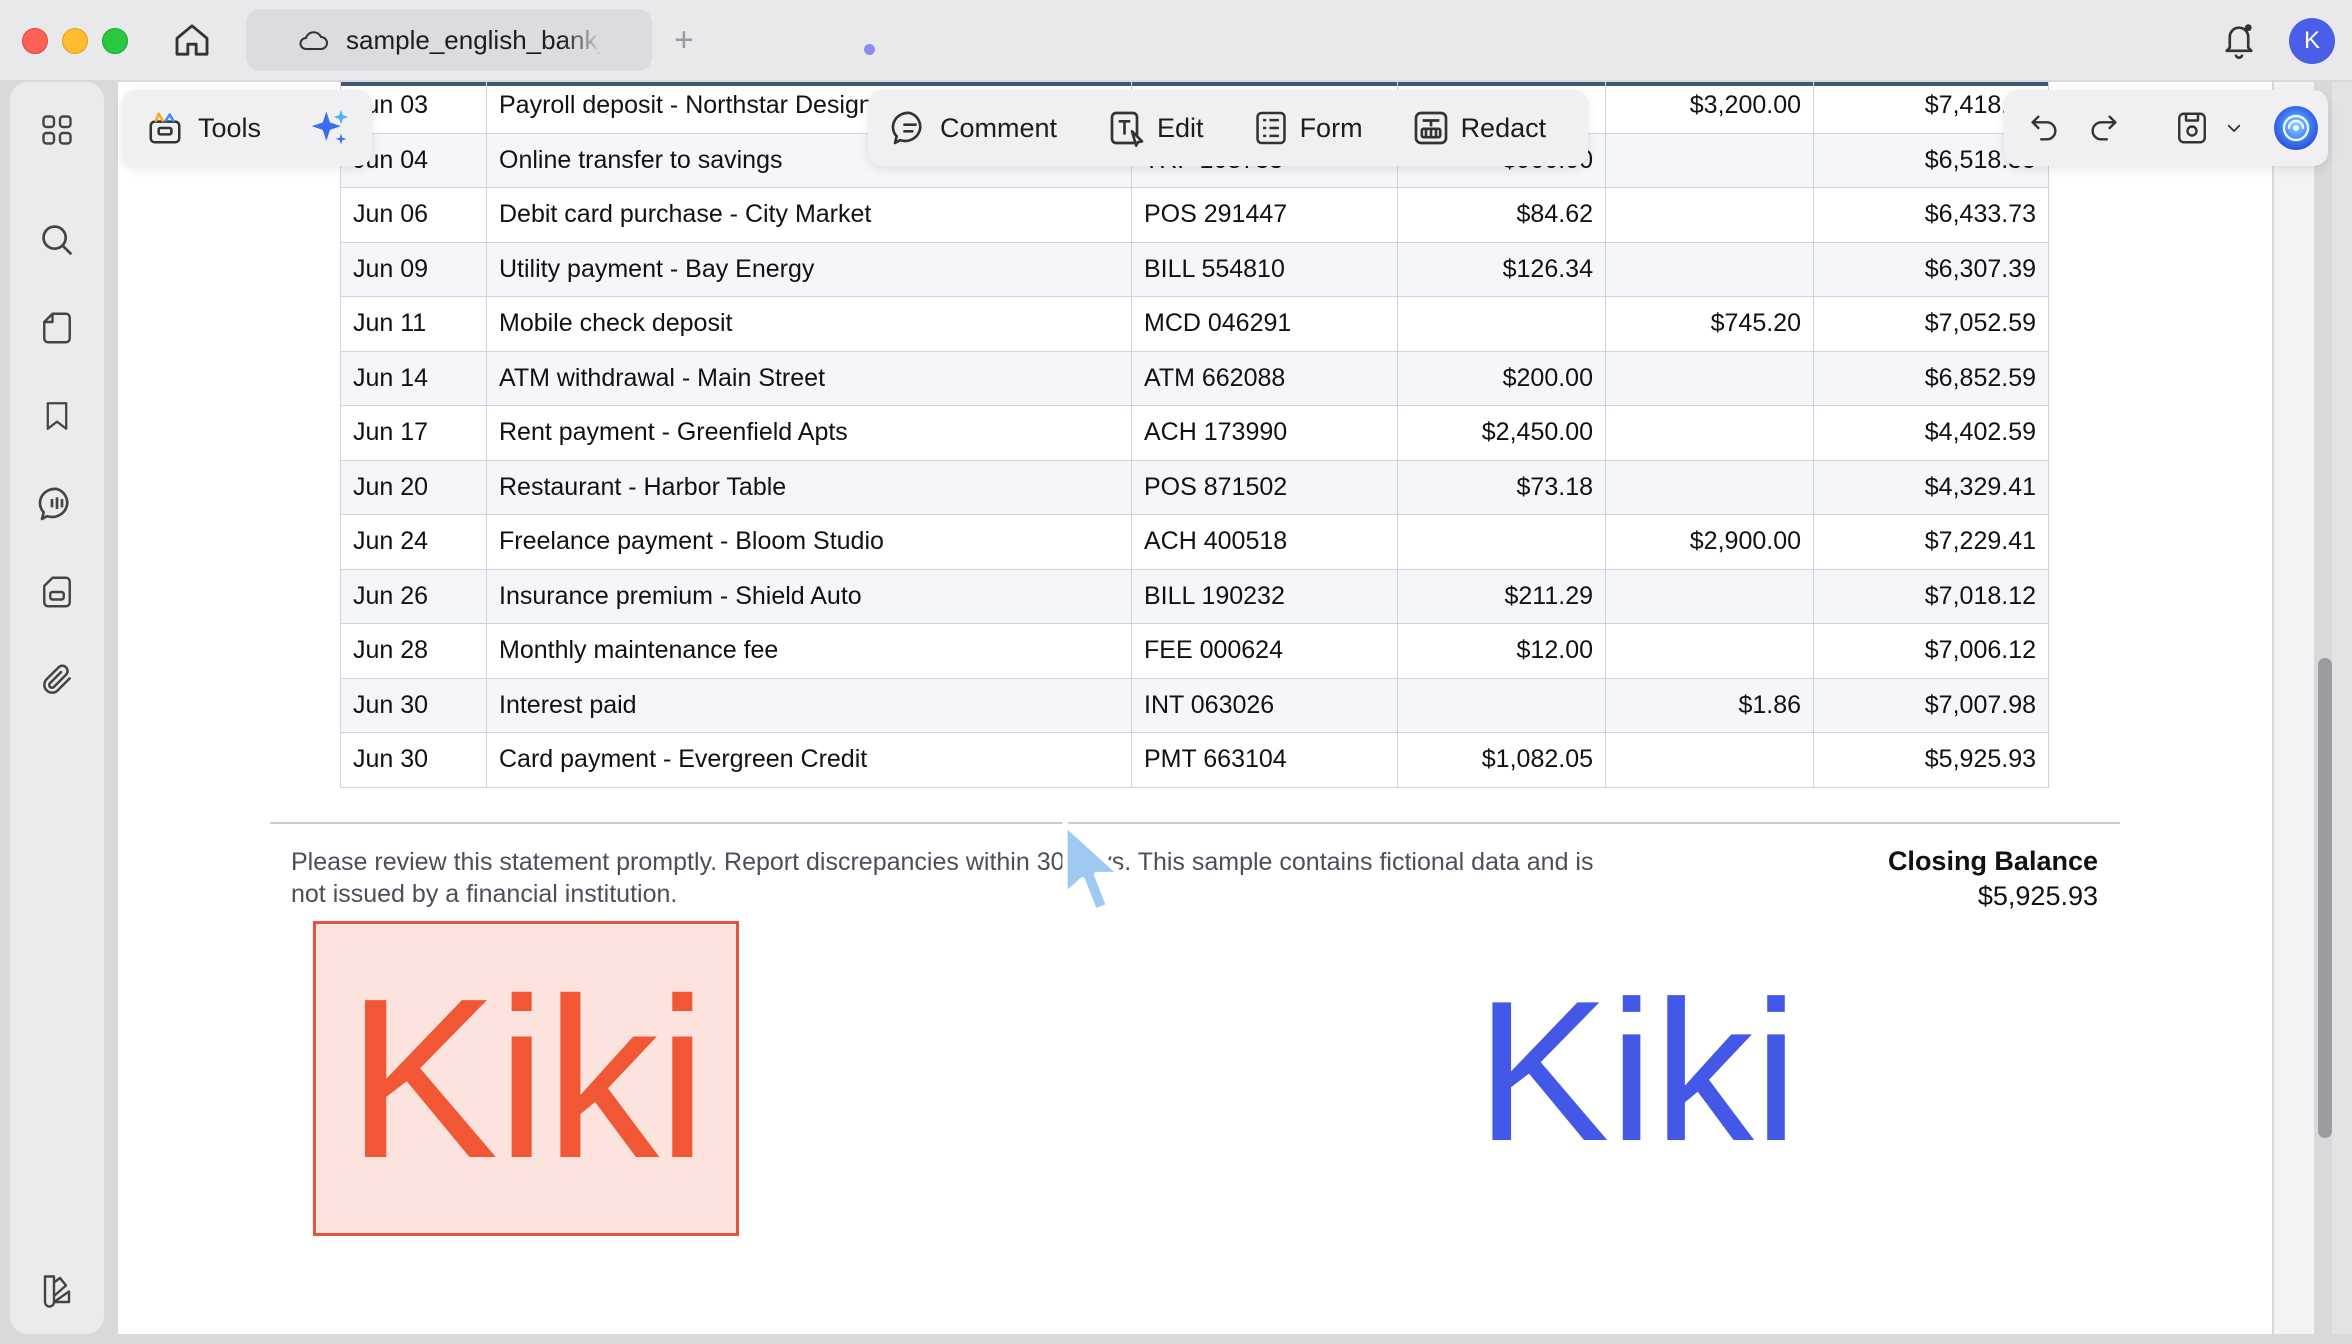 The image size is (2352, 1344). I want to click on ai-assistant-icon, so click(2296, 128).